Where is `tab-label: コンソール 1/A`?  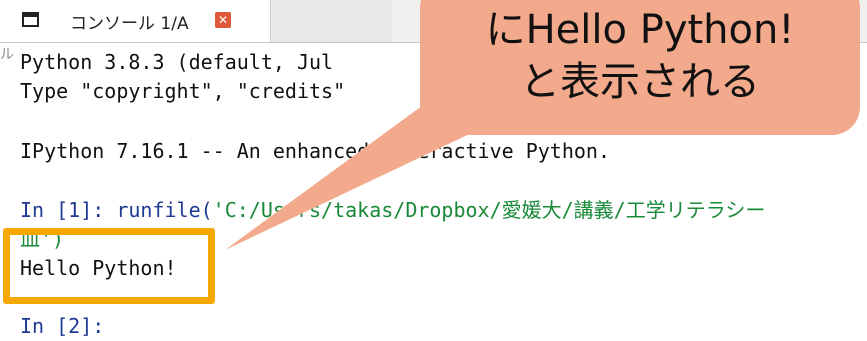
tab-label: コンソール 1/A is located at coordinates (129, 24).